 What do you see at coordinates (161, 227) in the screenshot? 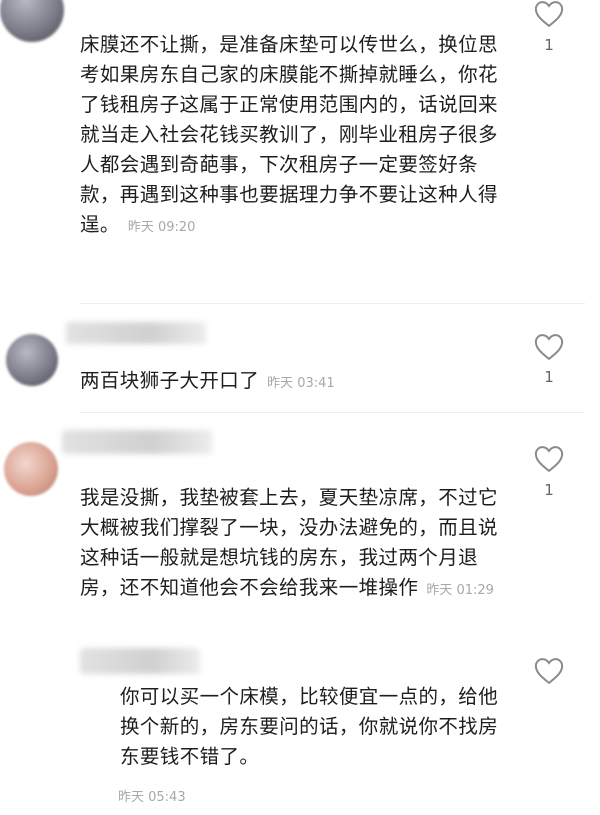
I see `comment-time: 昨天 09:20` at bounding box center [161, 227].